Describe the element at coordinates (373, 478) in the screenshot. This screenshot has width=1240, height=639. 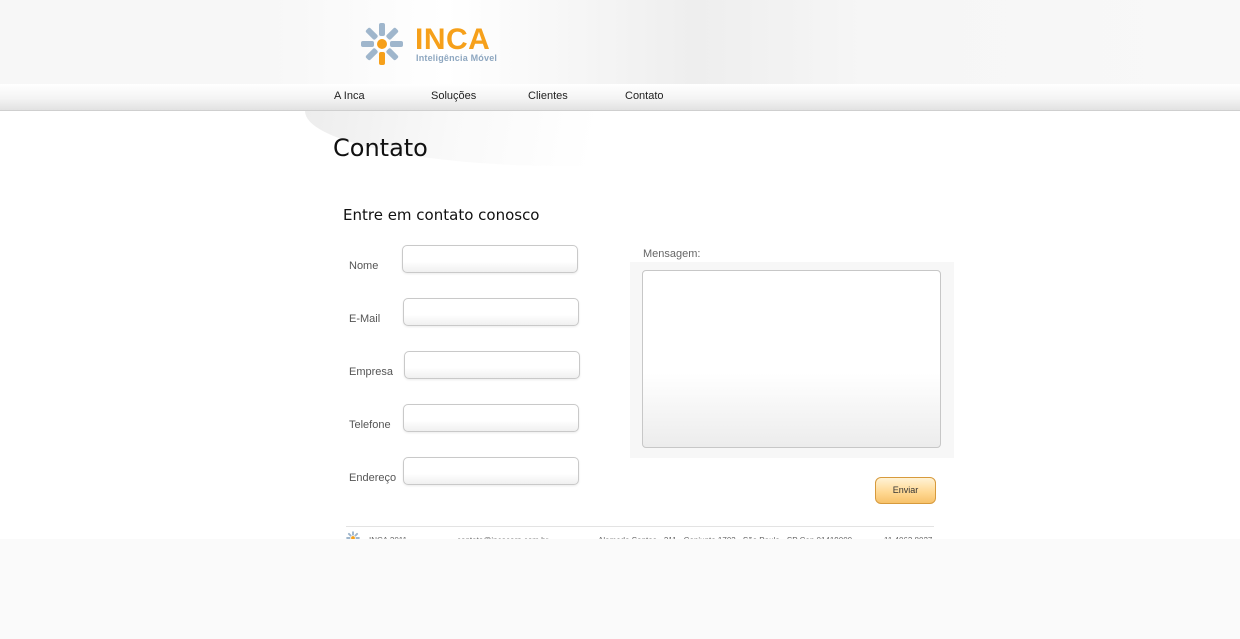
I see `address-label: Endereço` at that location.